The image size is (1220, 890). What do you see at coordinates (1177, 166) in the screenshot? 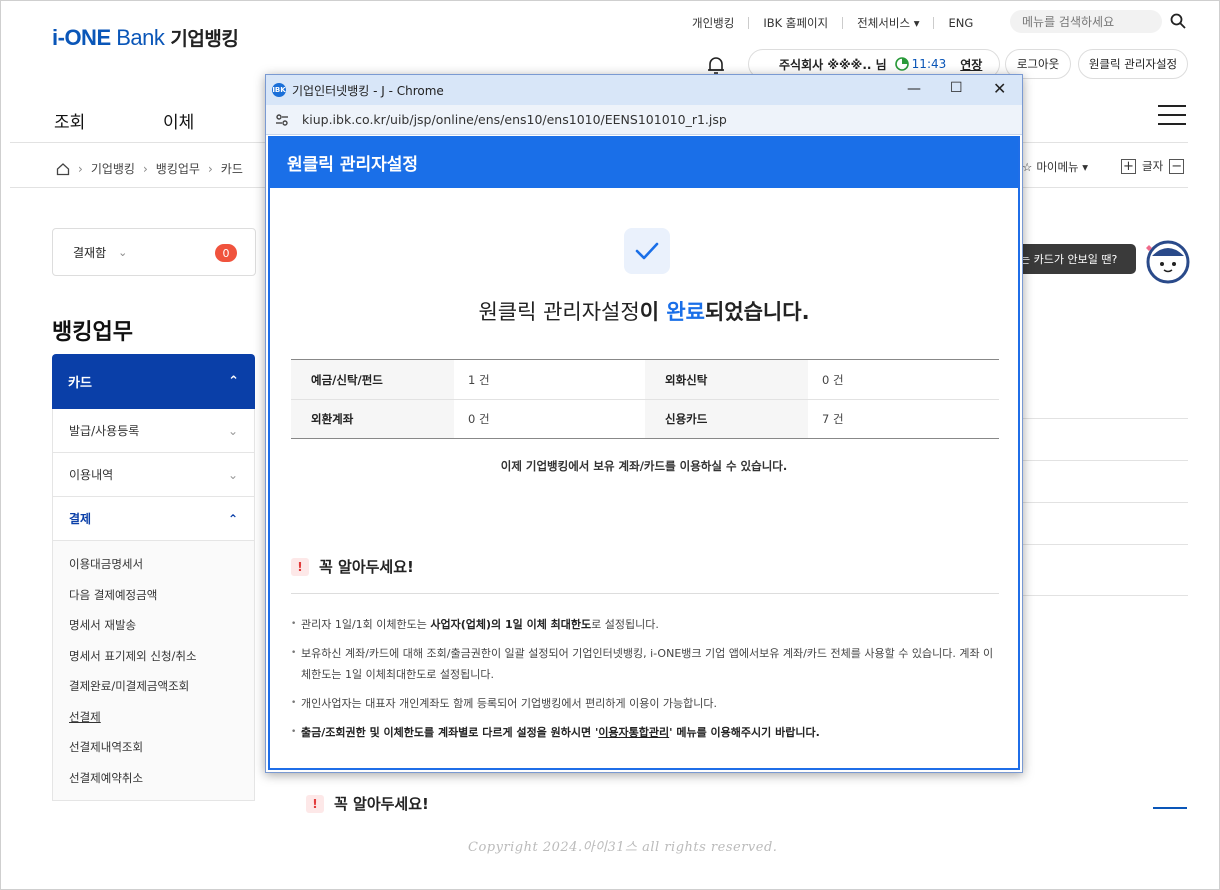
I see `font-decrease-icon: −` at bounding box center [1177, 166].